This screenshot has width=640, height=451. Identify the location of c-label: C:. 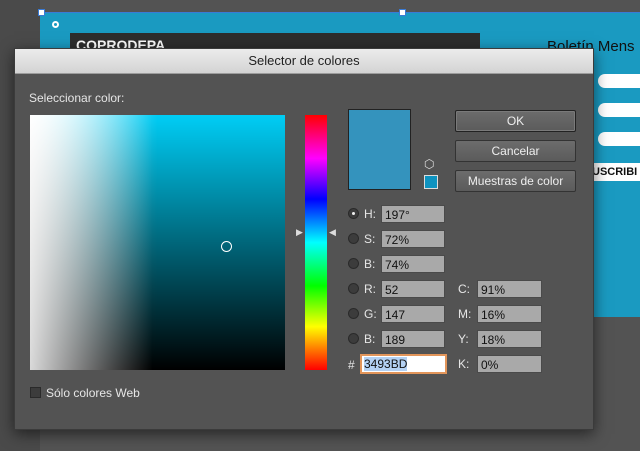
(464, 289).